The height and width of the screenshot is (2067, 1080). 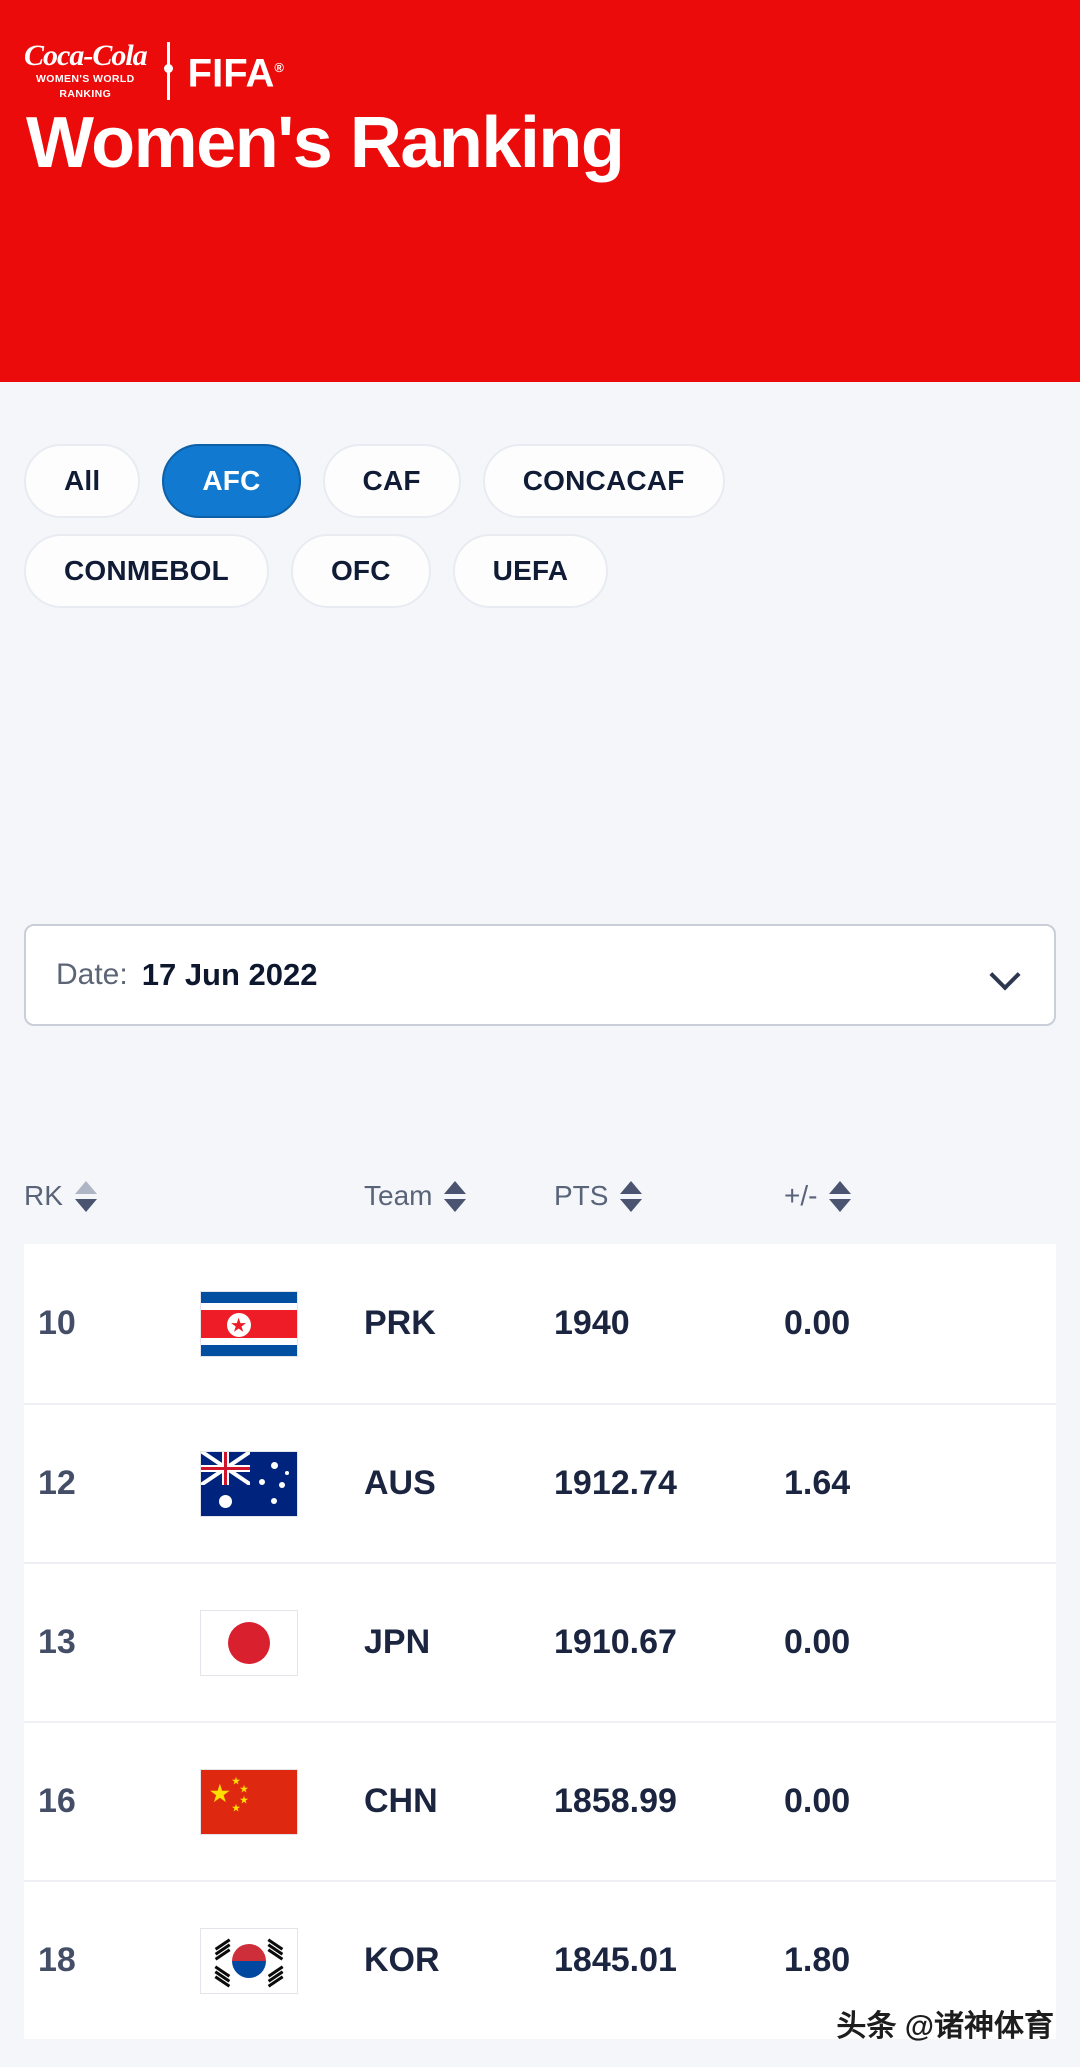 What do you see at coordinates (249, 1642) in the screenshot?
I see `japan-flag-icon` at bounding box center [249, 1642].